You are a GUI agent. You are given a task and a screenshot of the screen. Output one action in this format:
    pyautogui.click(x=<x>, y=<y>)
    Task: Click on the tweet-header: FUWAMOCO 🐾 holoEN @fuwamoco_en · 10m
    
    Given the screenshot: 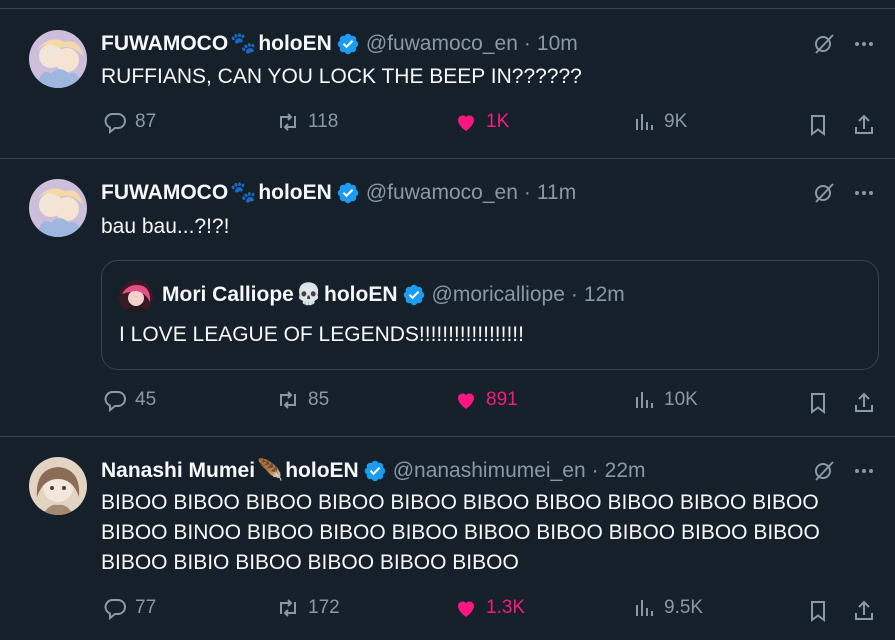 What is the action you would take?
    pyautogui.click(x=339, y=44)
    